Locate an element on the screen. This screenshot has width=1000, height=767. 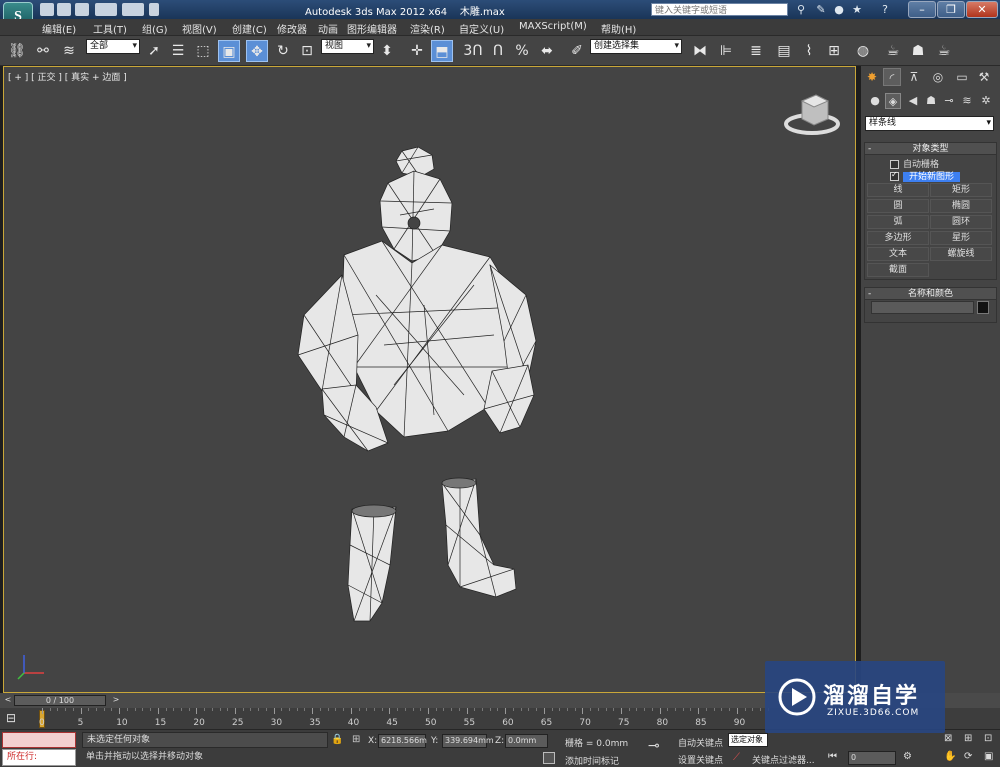
motion-tab-icon: ◎ is located at coordinates (938, 77).